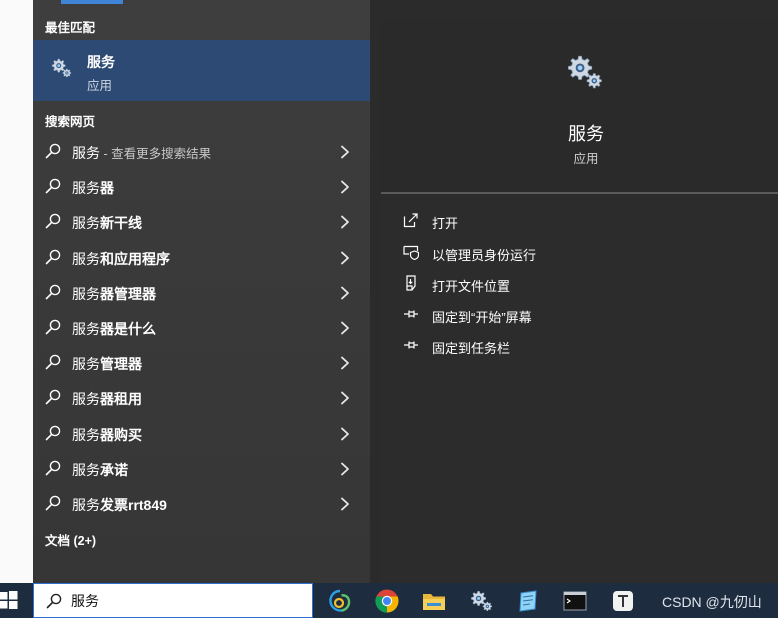 Image resolution: width=778 pixels, height=618 pixels. Describe the element at coordinates (481, 601) in the screenshot. I see `services-icon` at that location.